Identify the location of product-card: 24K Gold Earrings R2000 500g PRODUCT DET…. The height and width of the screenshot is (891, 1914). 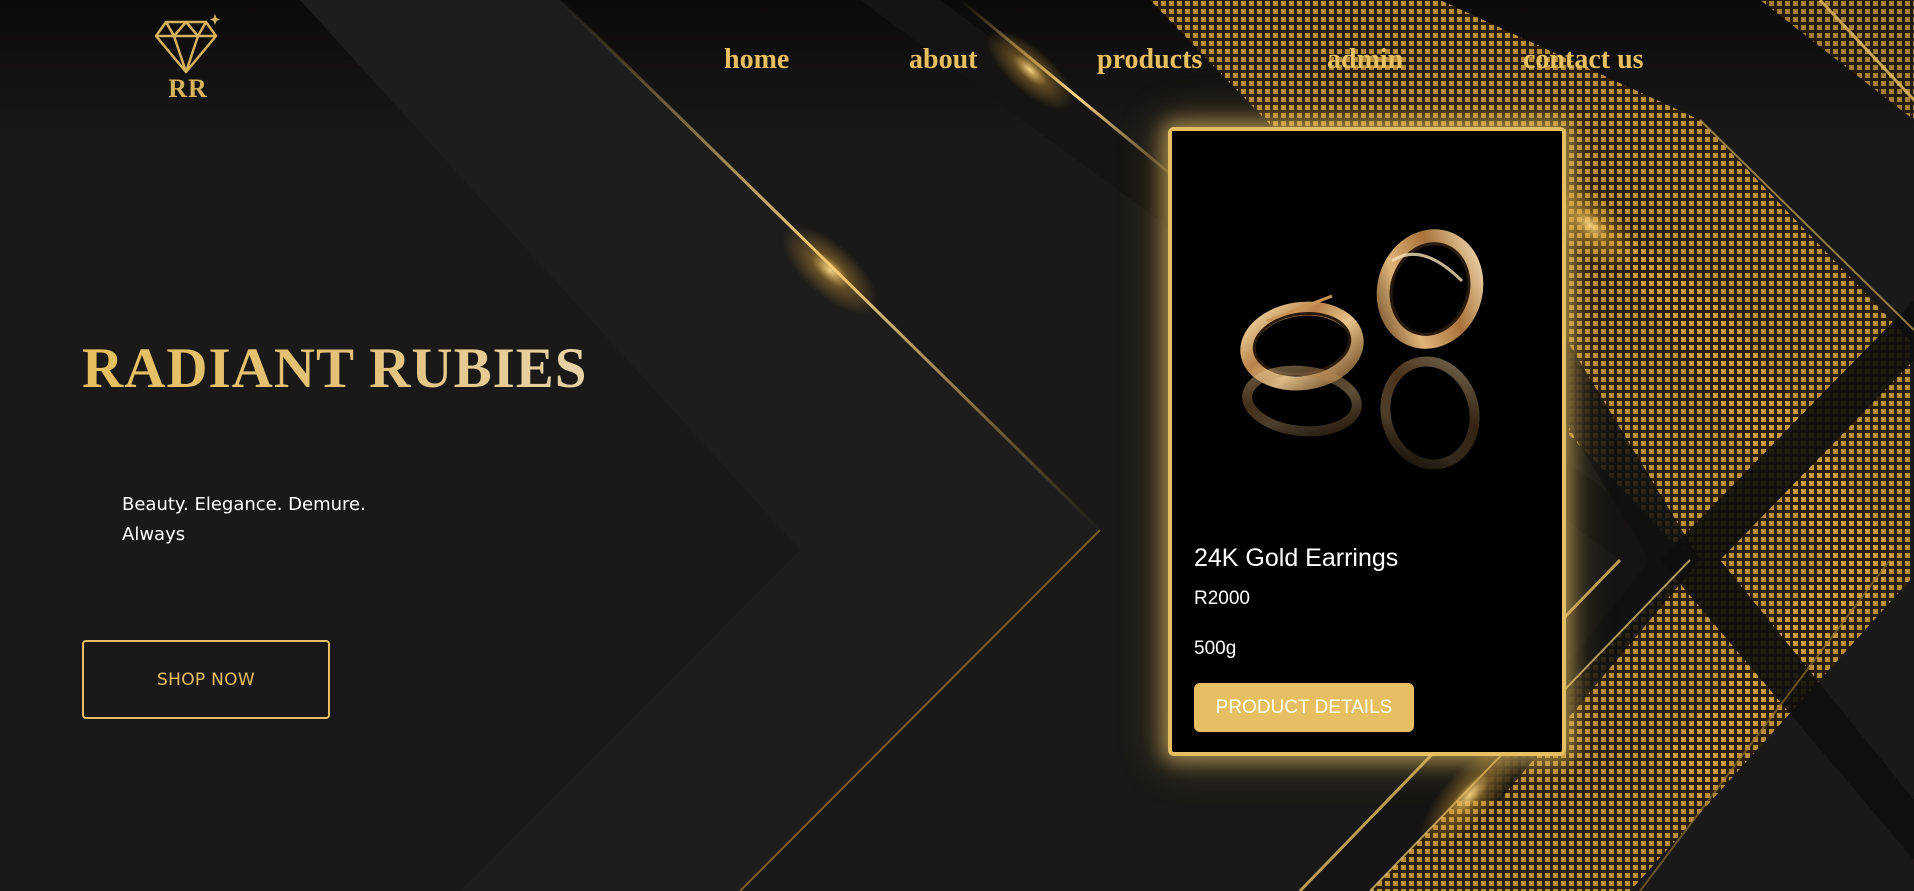
(1367, 441).